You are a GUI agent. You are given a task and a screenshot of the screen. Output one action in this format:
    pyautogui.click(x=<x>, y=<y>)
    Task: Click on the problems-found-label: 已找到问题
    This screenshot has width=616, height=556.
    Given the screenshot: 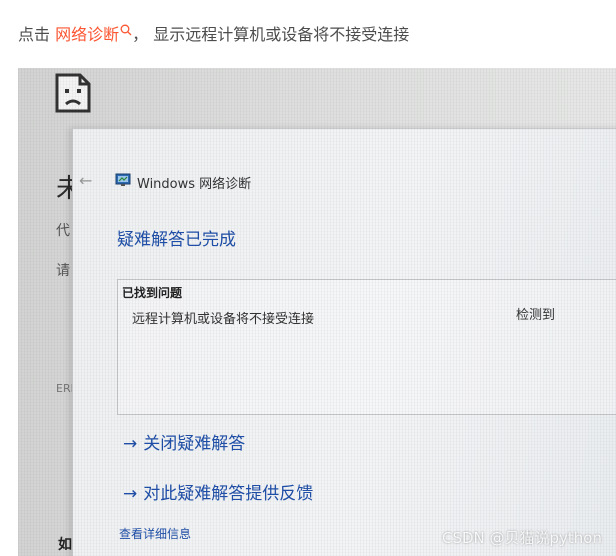 What is the action you would take?
    pyautogui.click(x=152, y=293)
    